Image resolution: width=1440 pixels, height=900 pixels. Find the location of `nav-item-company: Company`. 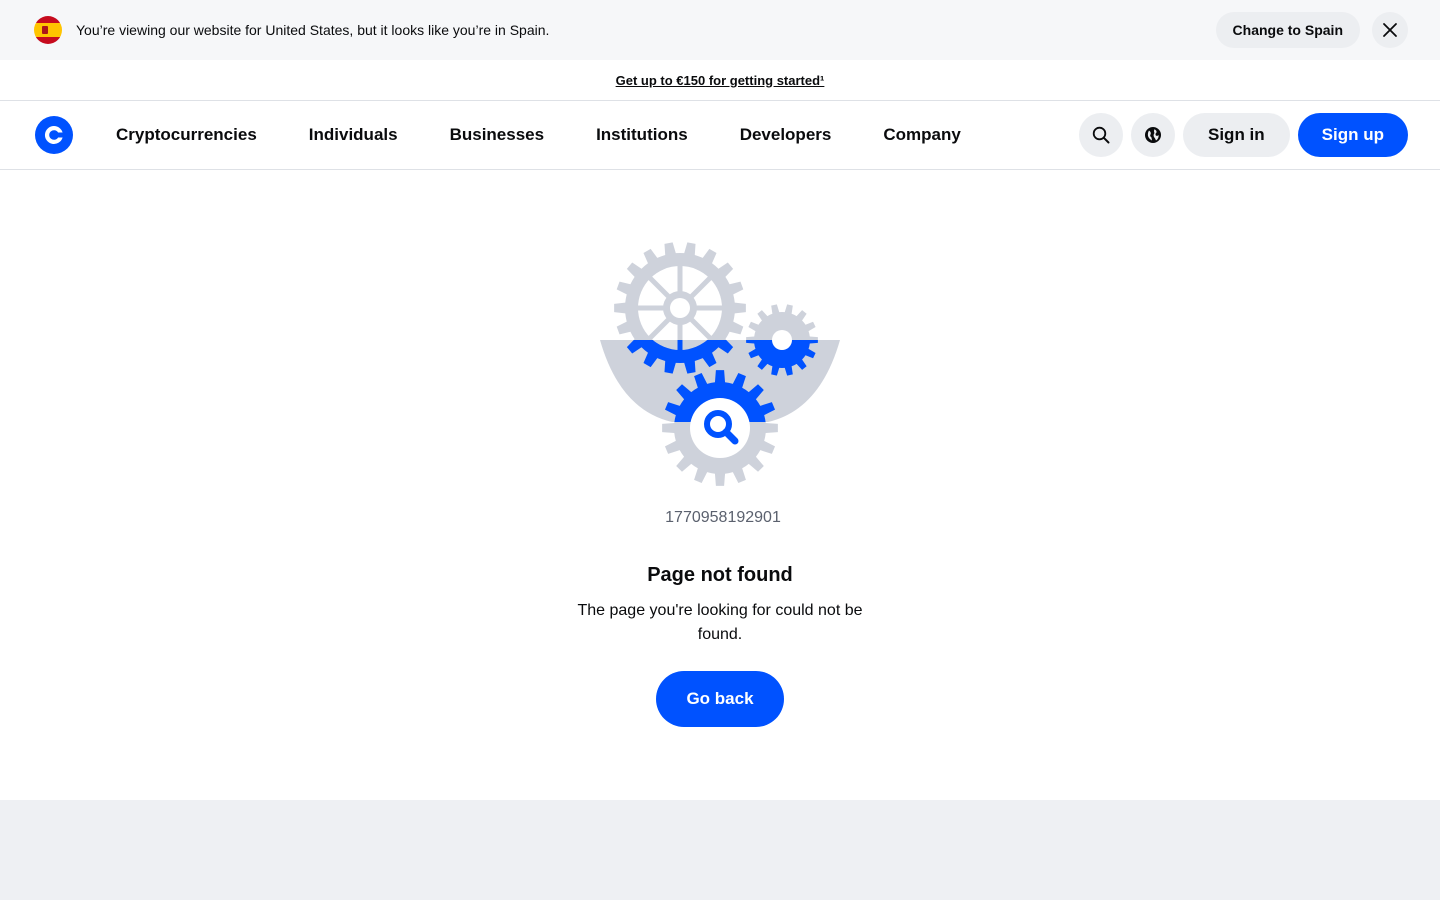

nav-item-company: Company is located at coordinates (921, 135).